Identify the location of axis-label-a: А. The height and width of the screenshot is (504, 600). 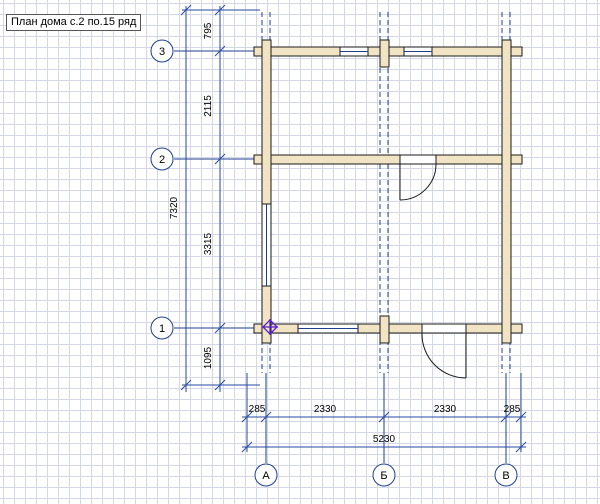
(266, 476).